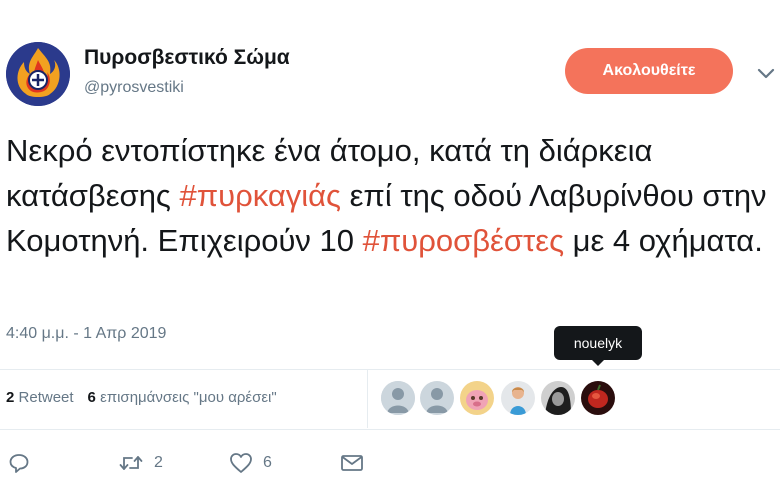 Image resolution: width=780 pixels, height=500 pixels. I want to click on retweet-icon, so click(131, 463).